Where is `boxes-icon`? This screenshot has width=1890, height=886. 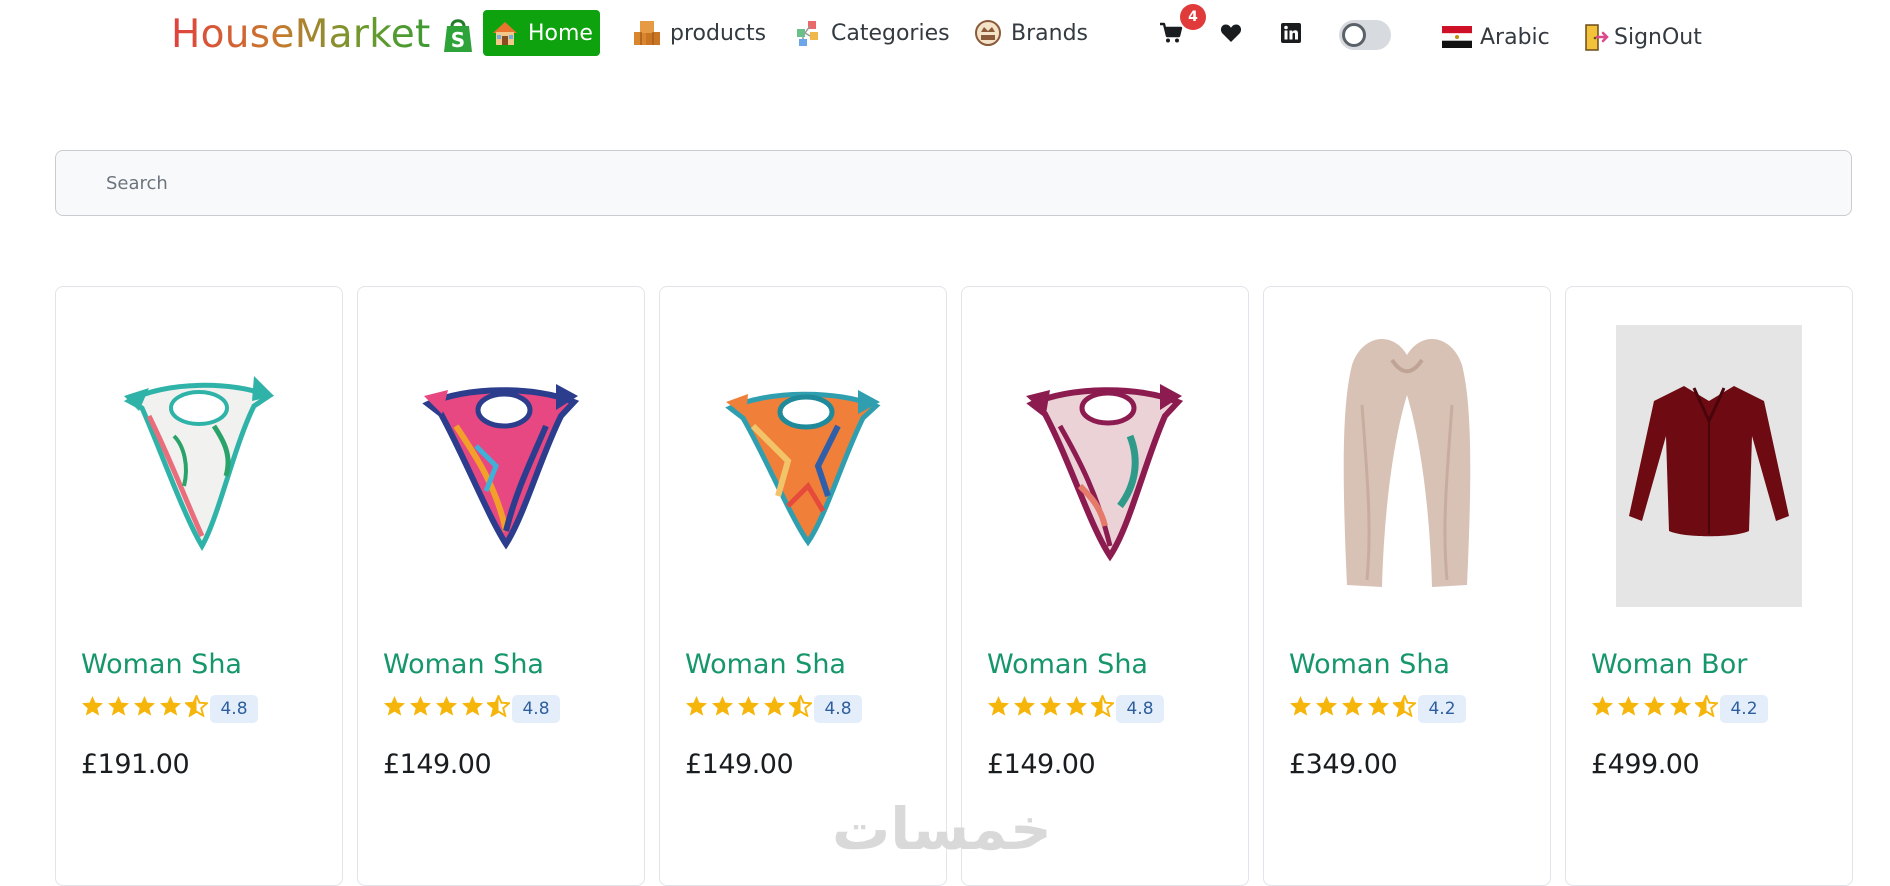
boxes-icon is located at coordinates (647, 33).